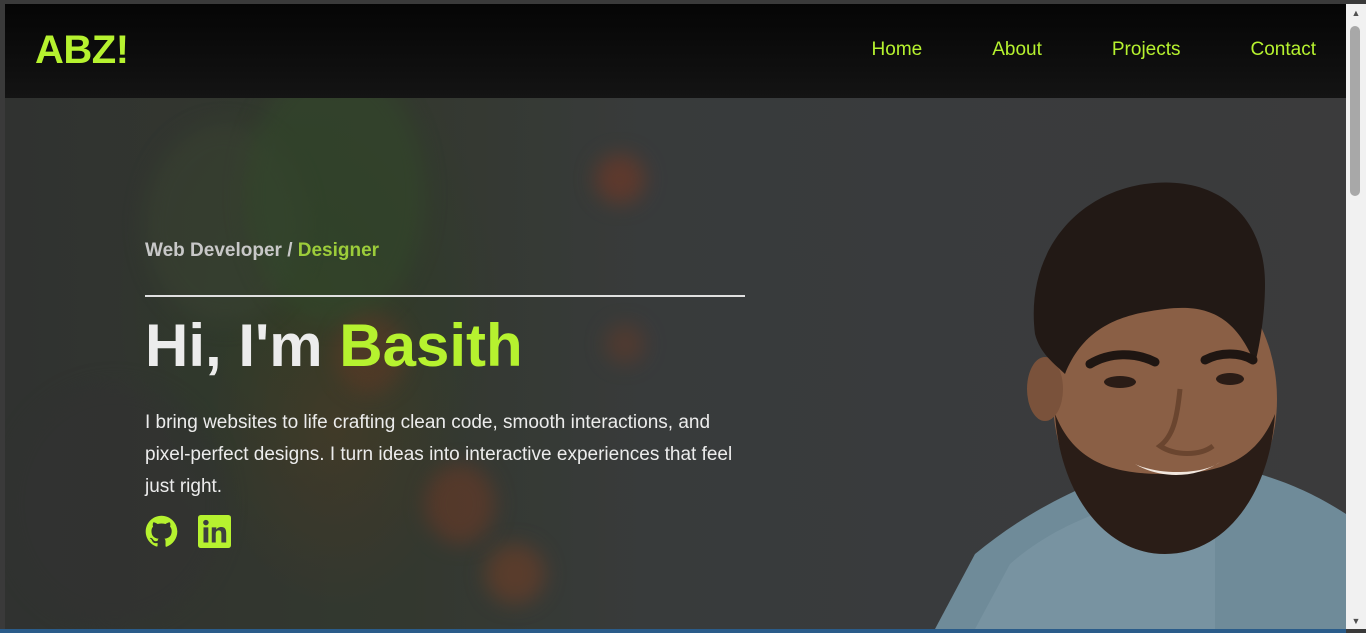 This screenshot has height=633, width=1366. Describe the element at coordinates (445, 296) in the screenshot. I see `hero-divider` at that location.